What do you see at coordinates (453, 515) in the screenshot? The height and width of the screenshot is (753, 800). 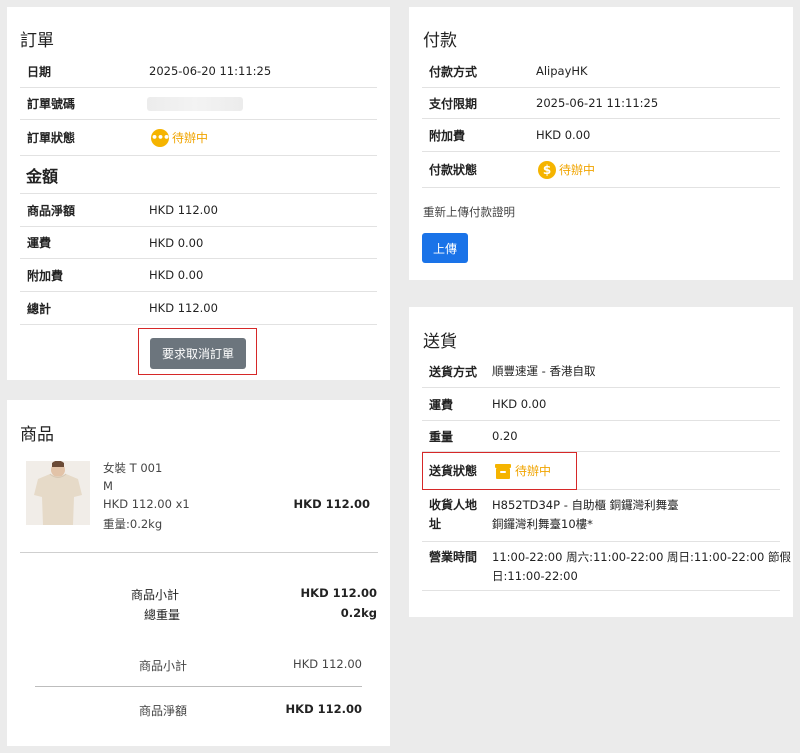 I see `delivery-address-label: 收貨人地 址` at bounding box center [453, 515].